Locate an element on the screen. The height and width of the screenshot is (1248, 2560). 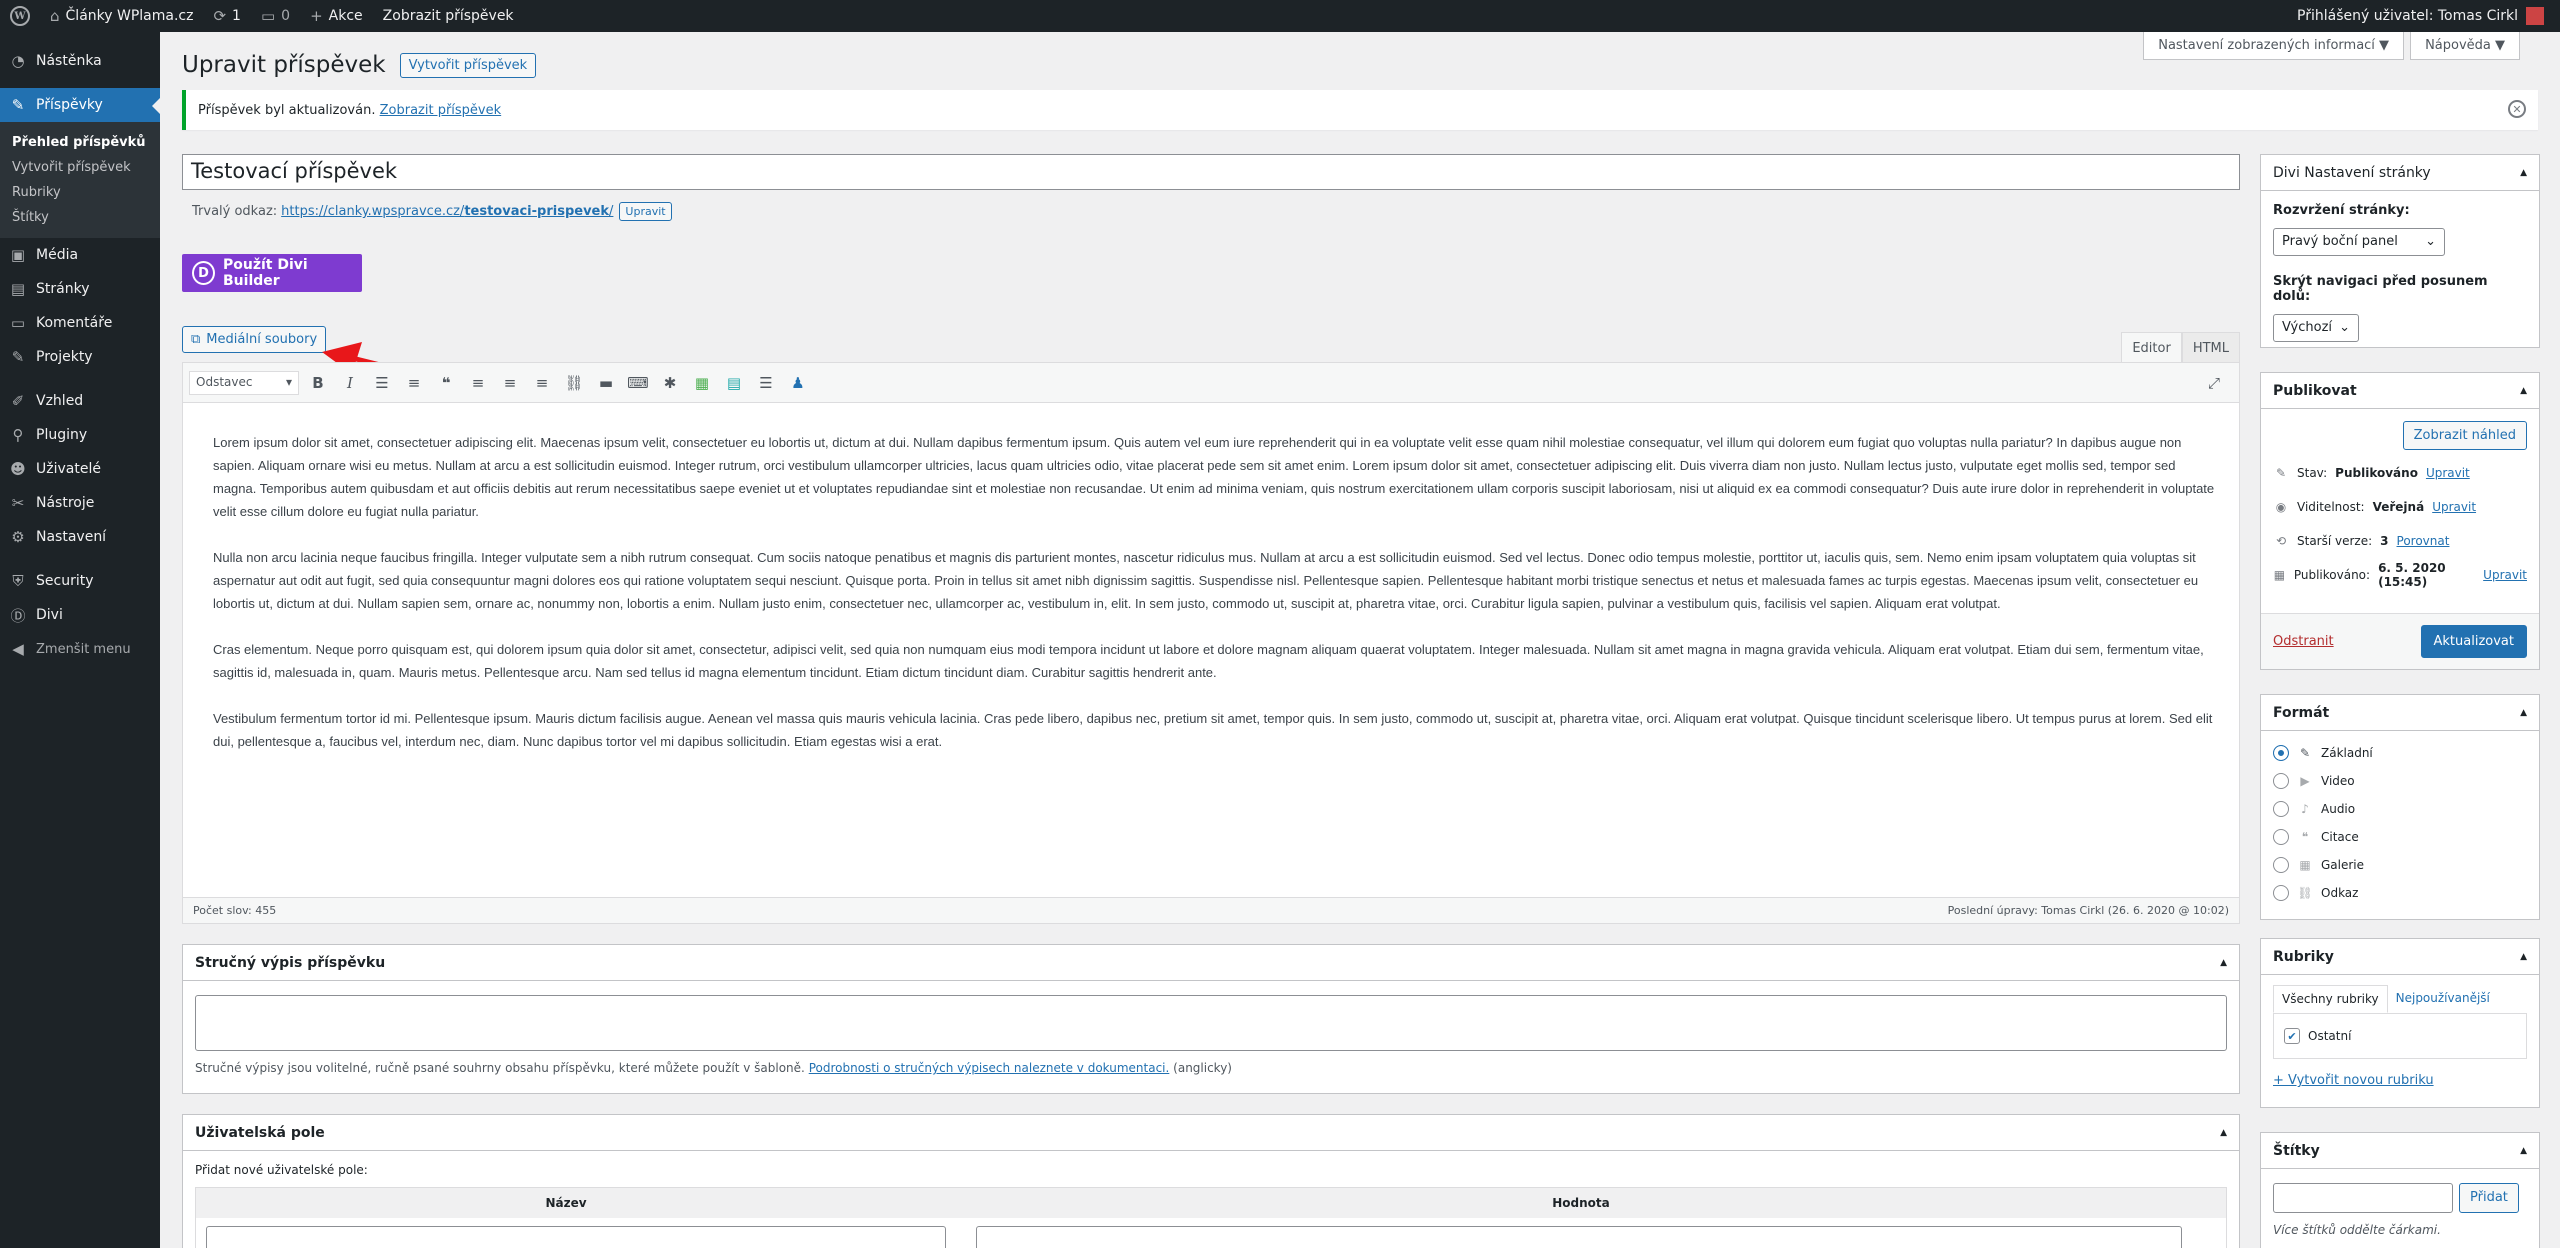
dismiss-icon: ✕ is located at coordinates (2517, 109).